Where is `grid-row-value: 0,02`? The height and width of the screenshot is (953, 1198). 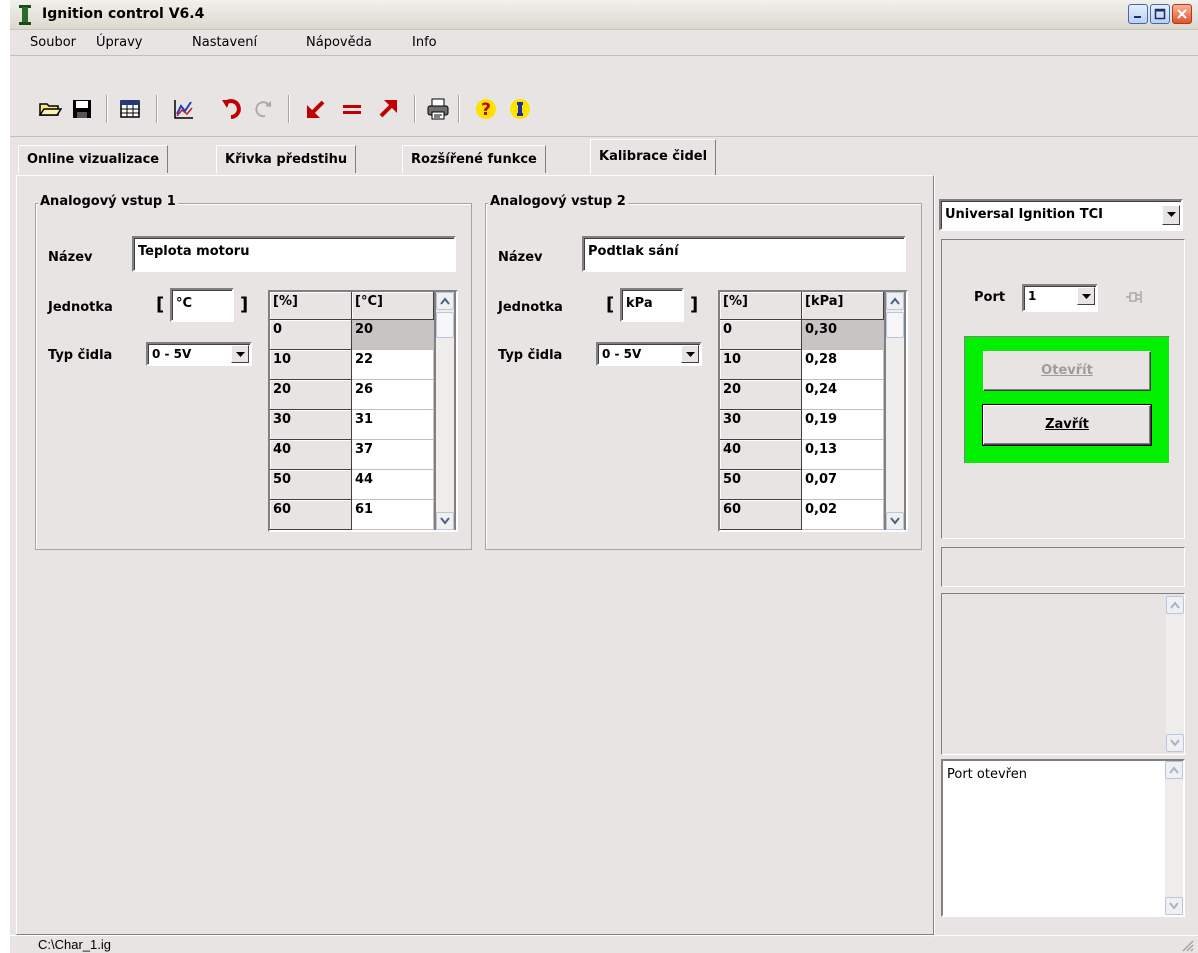
grid-row-value: 0,02 is located at coordinates (843, 515).